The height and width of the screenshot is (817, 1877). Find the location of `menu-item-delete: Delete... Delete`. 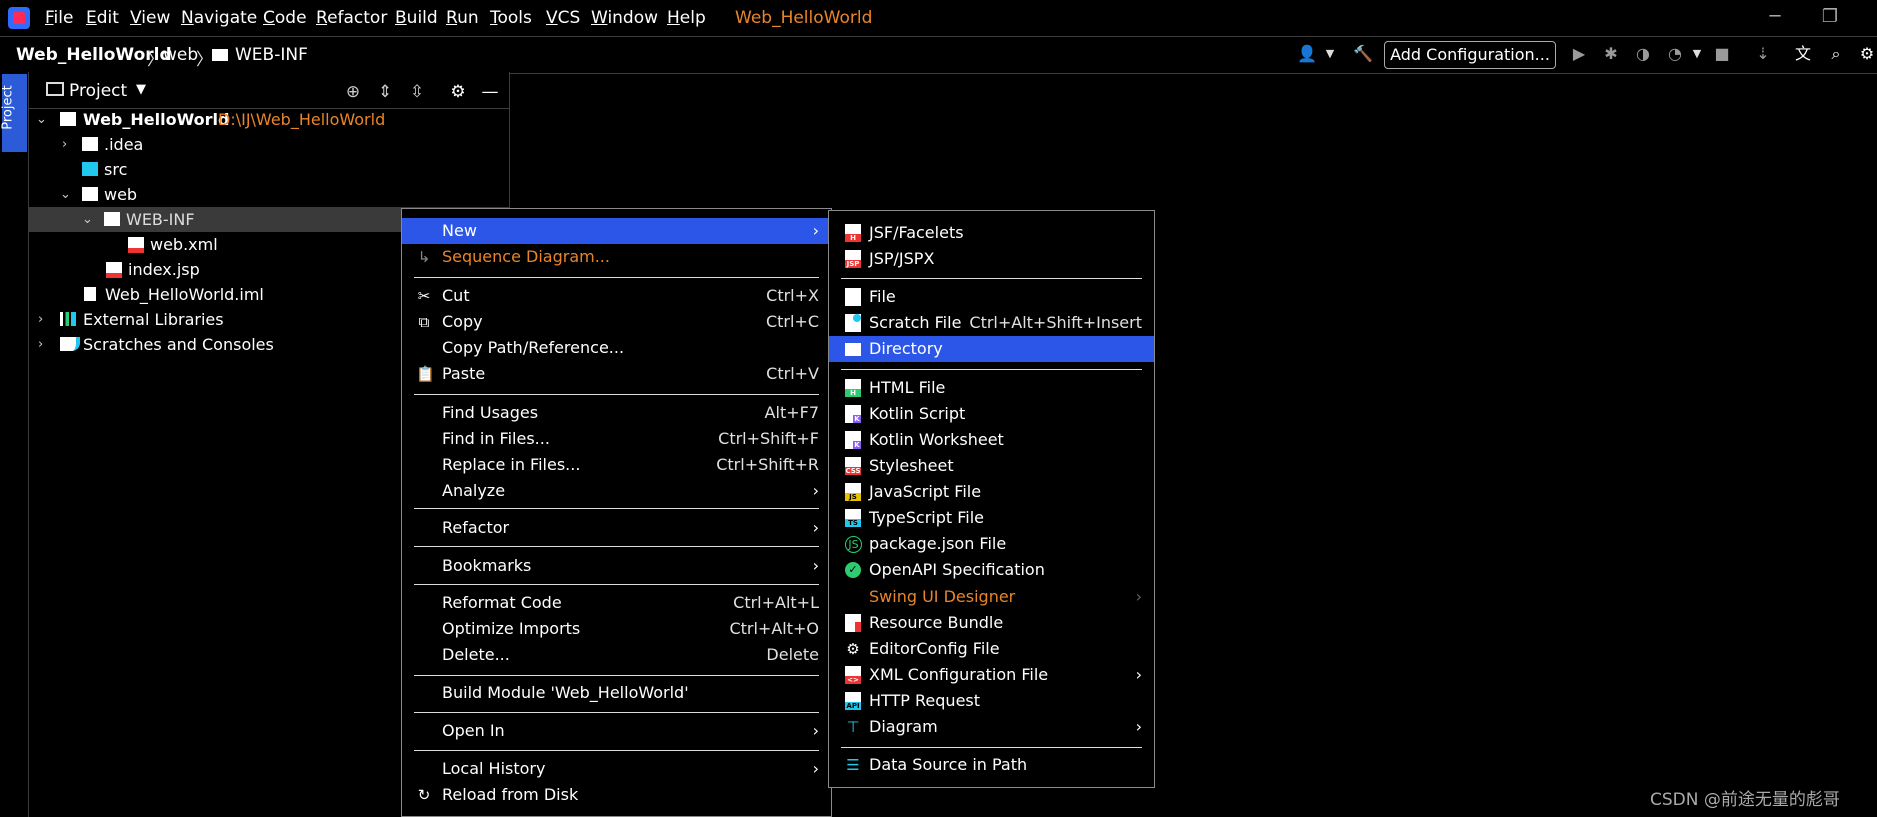

menu-item-delete: Delete... Delete is located at coordinates (616, 655).